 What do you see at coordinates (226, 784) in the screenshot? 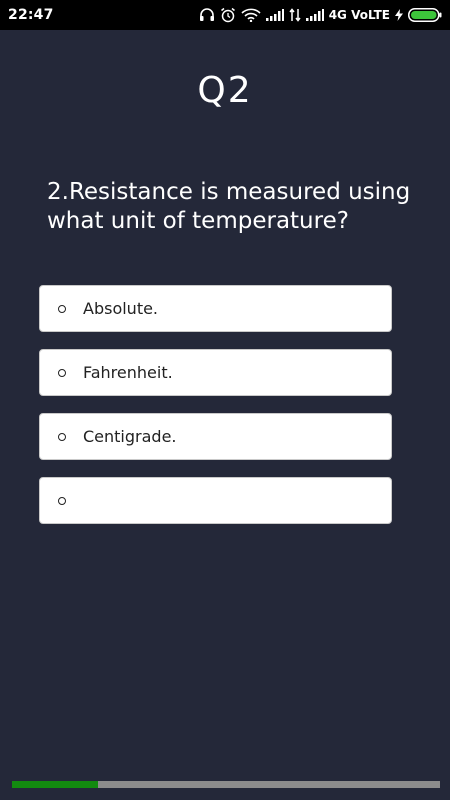
I see `quiz-progress-bar` at bounding box center [226, 784].